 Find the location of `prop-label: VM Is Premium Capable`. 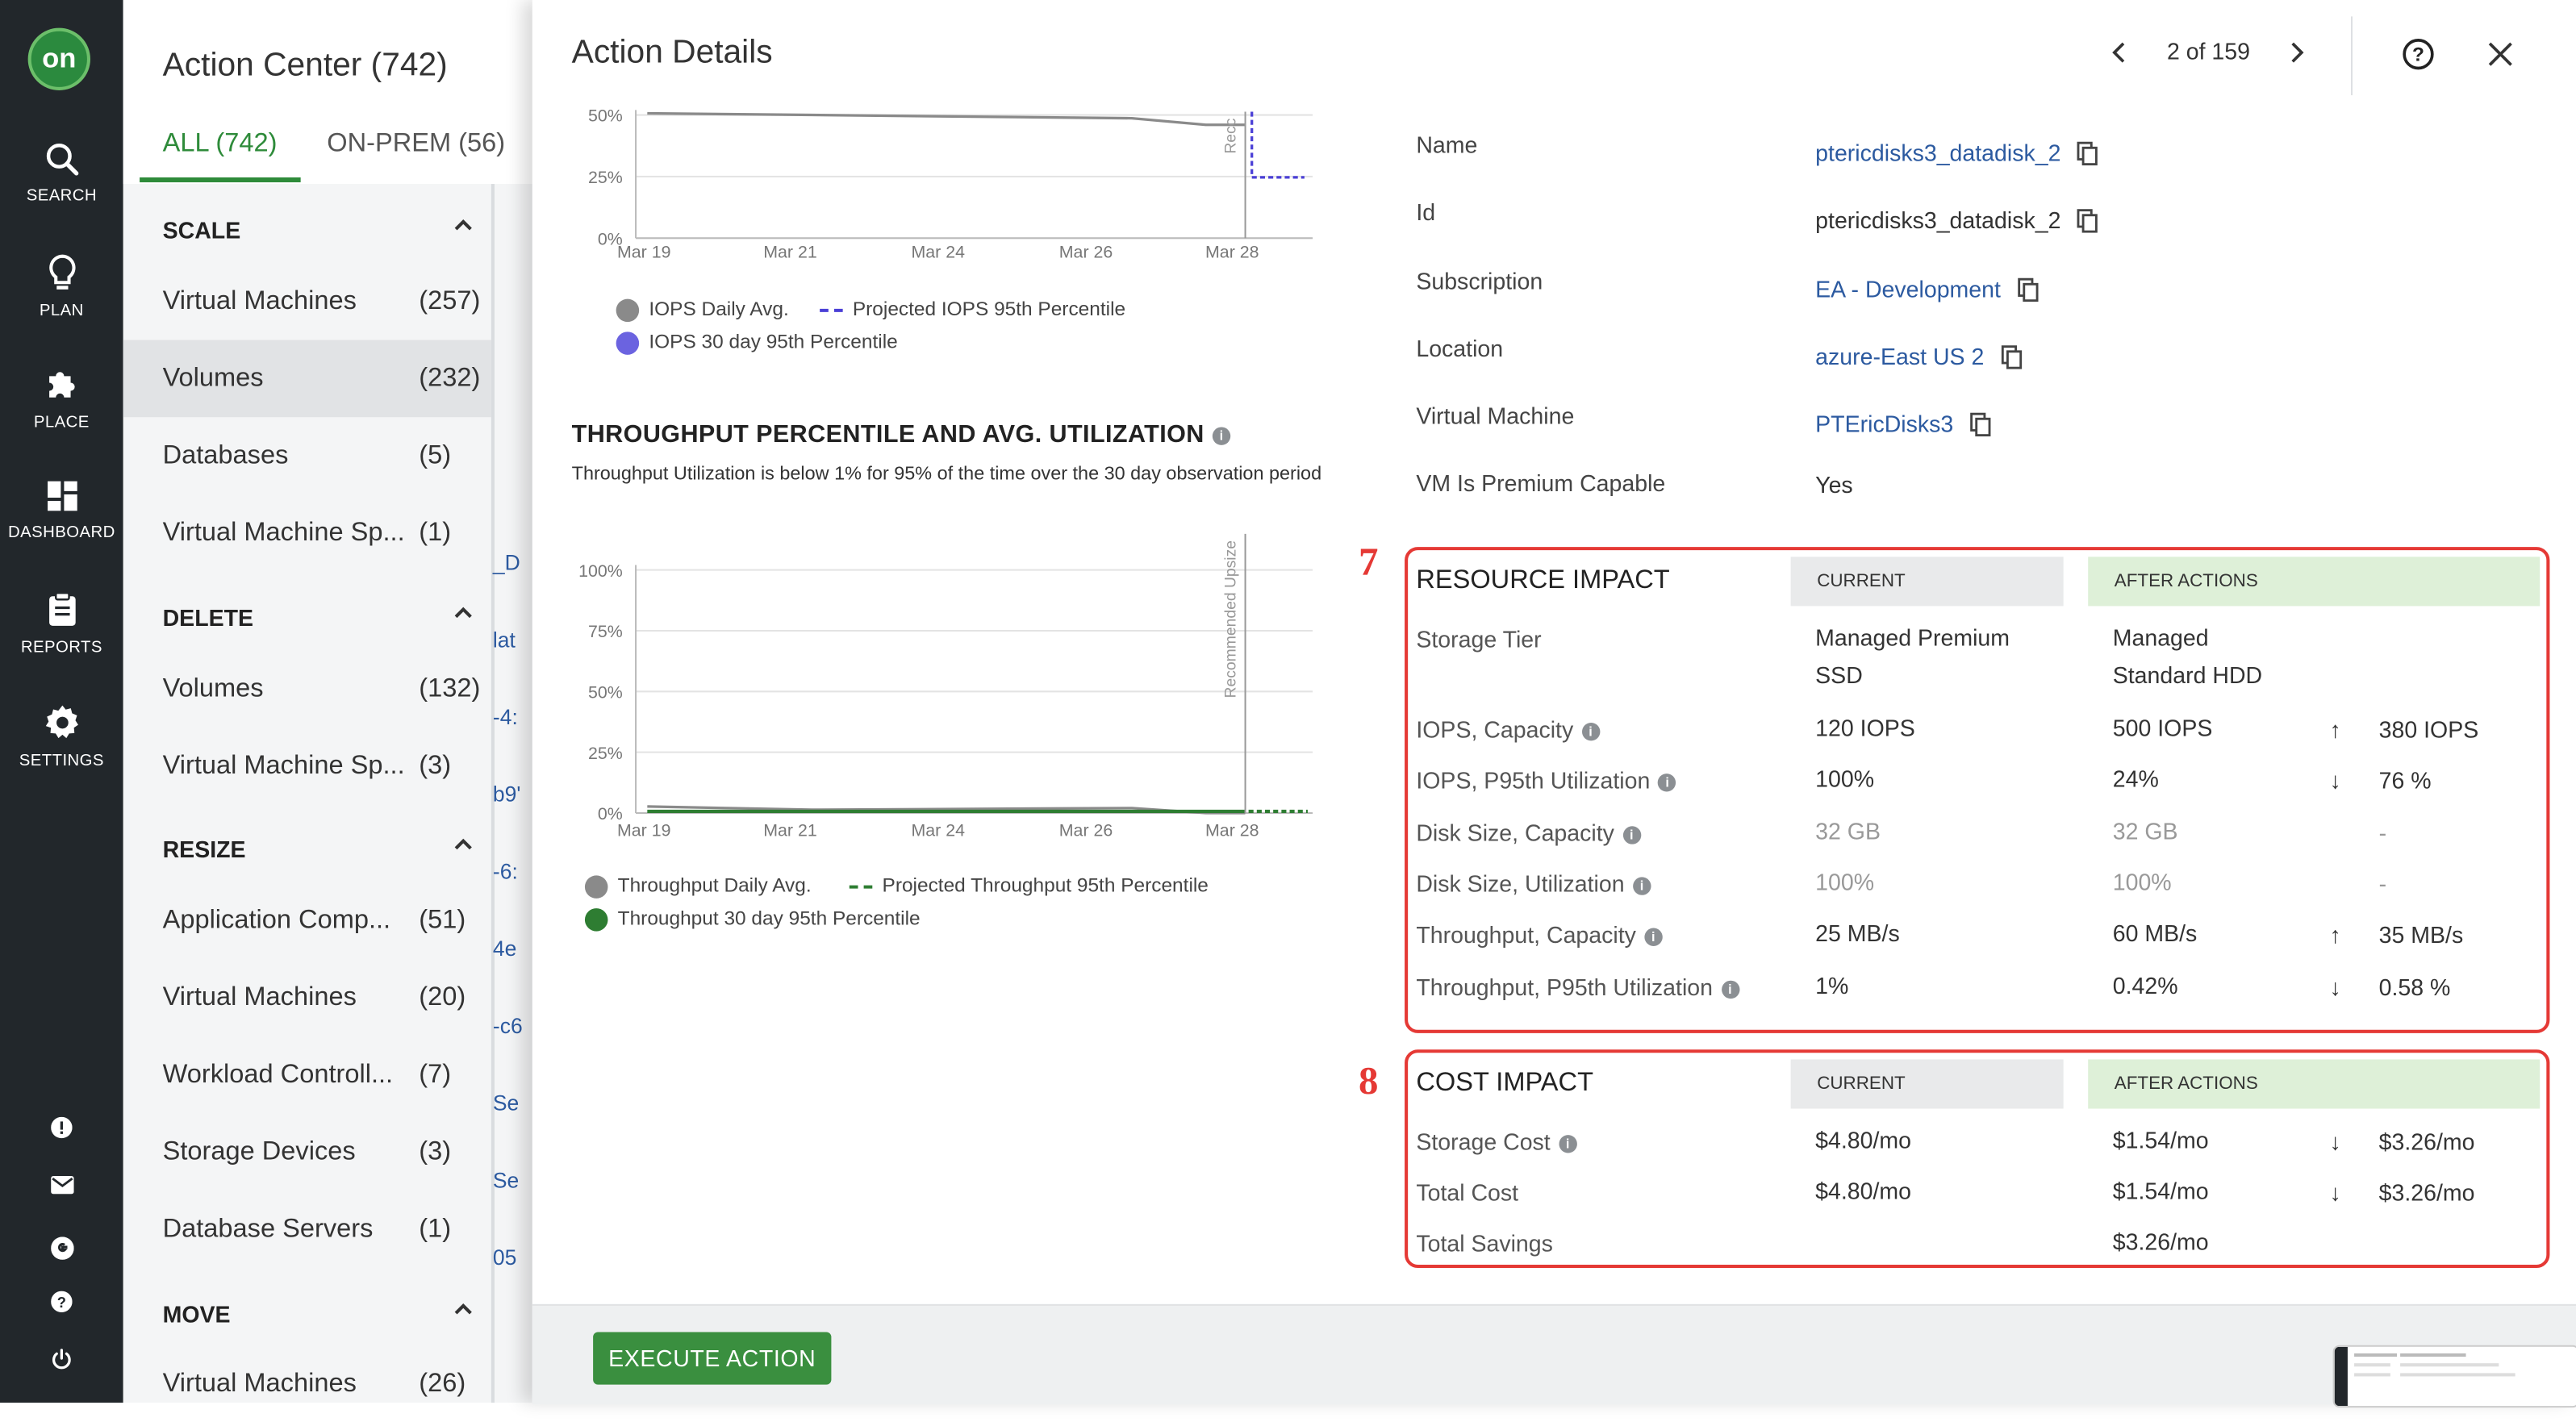

prop-label: VM Is Premium Capable is located at coordinates (1541, 482).